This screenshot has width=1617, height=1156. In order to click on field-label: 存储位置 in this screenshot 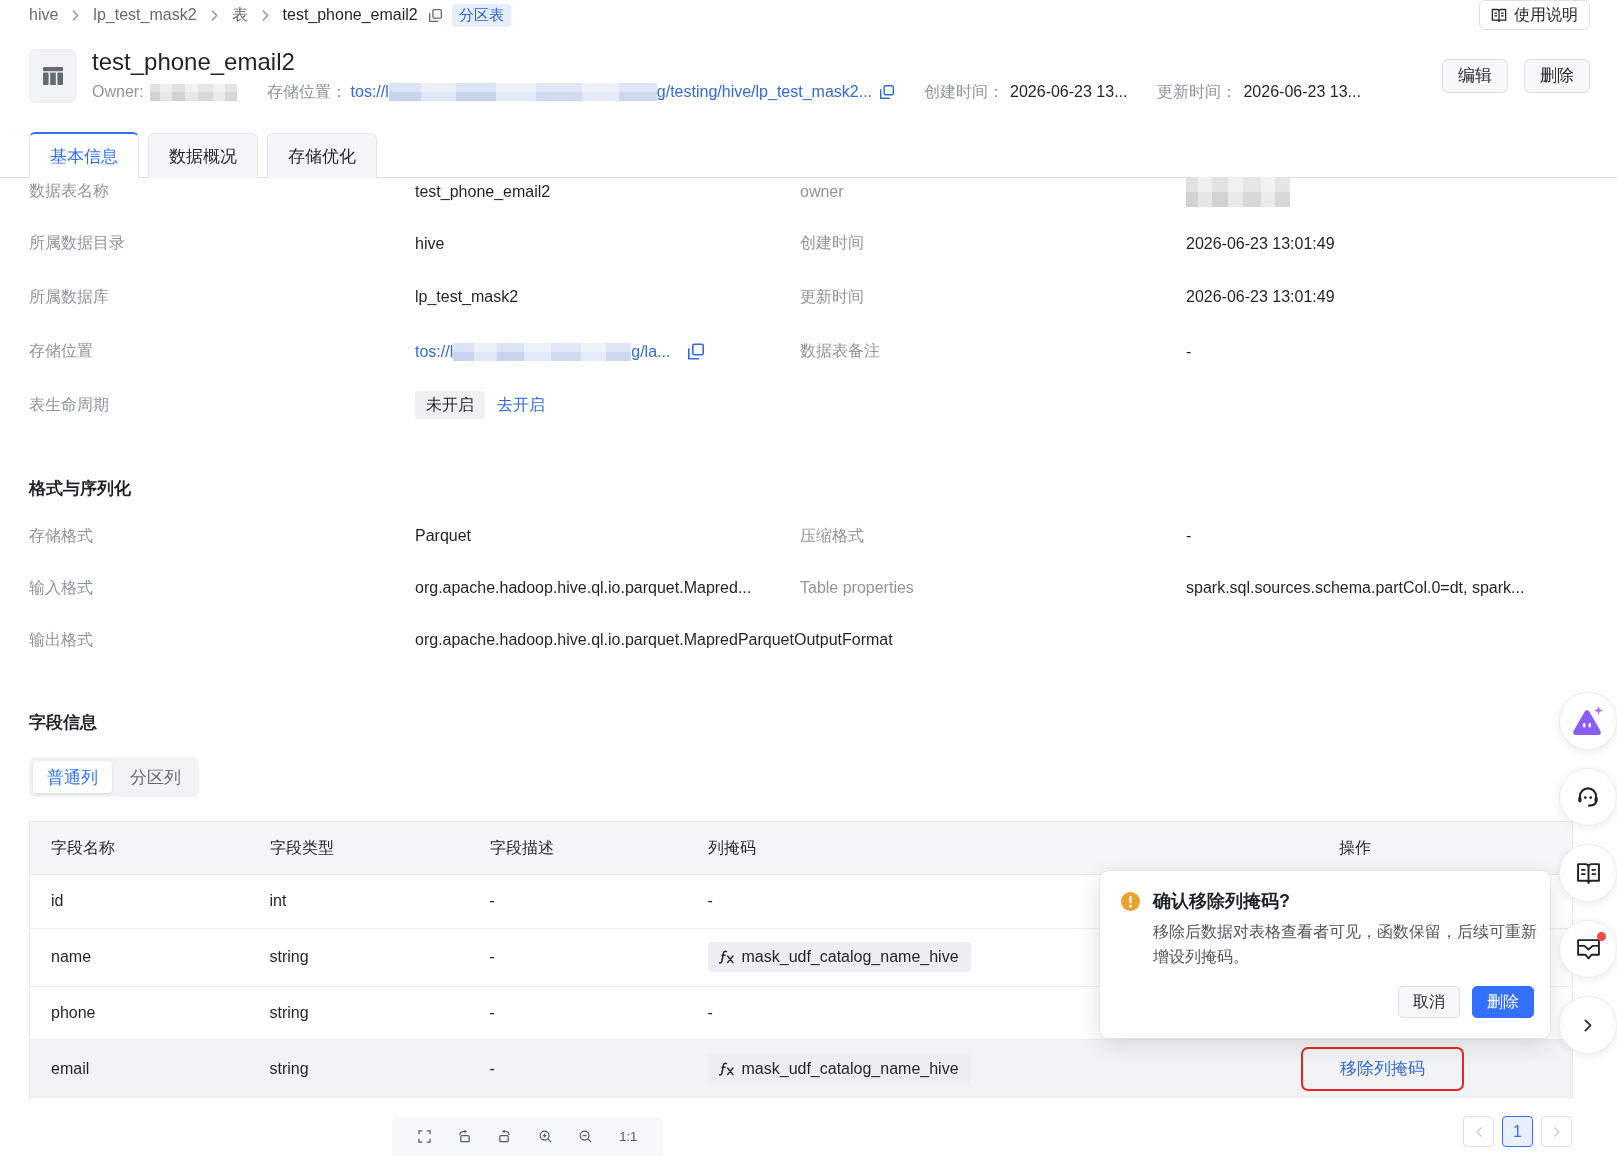, I will do `click(61, 351)`.